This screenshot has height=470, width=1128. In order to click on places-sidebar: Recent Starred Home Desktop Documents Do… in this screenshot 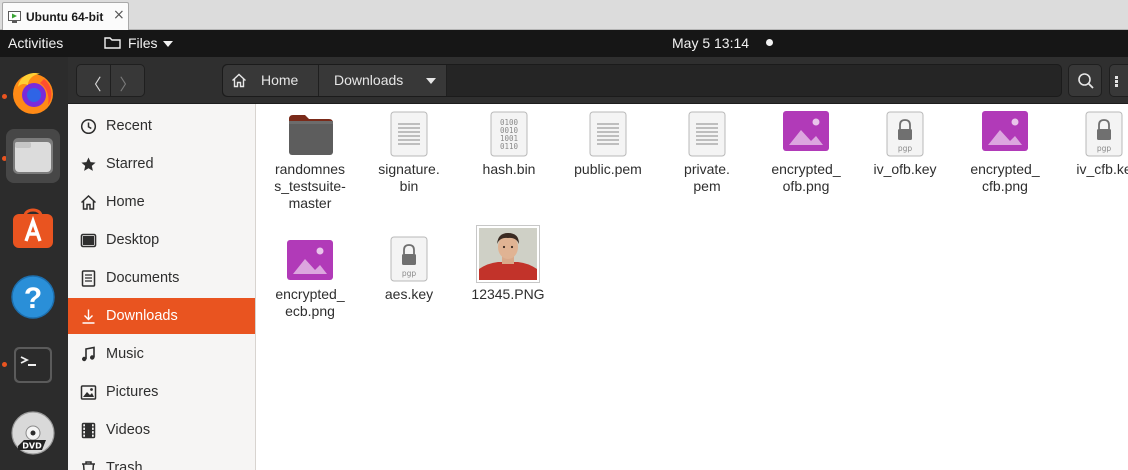, I will do `click(162, 287)`.